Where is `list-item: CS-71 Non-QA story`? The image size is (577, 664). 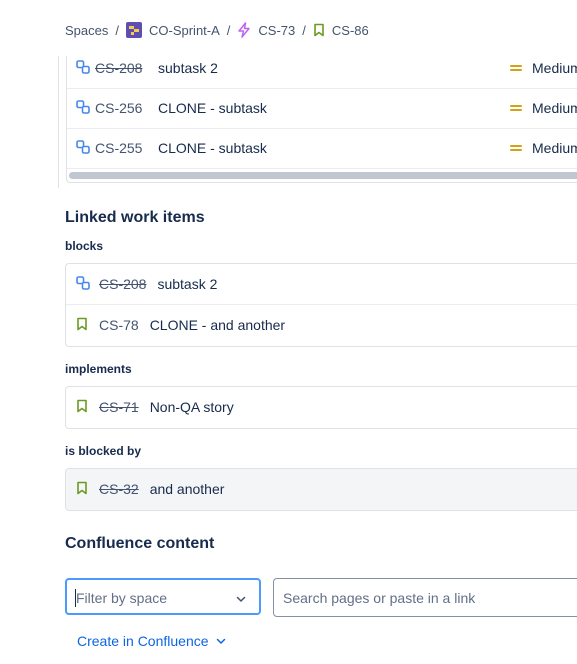
list-item: CS-71 Non-QA story is located at coordinates (321, 407).